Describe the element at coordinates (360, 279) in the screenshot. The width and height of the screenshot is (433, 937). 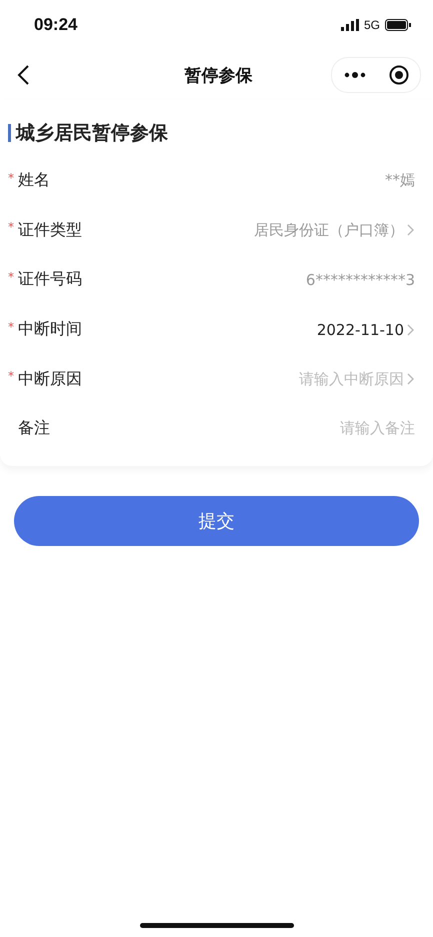
I see `field-value: 6************3` at that location.